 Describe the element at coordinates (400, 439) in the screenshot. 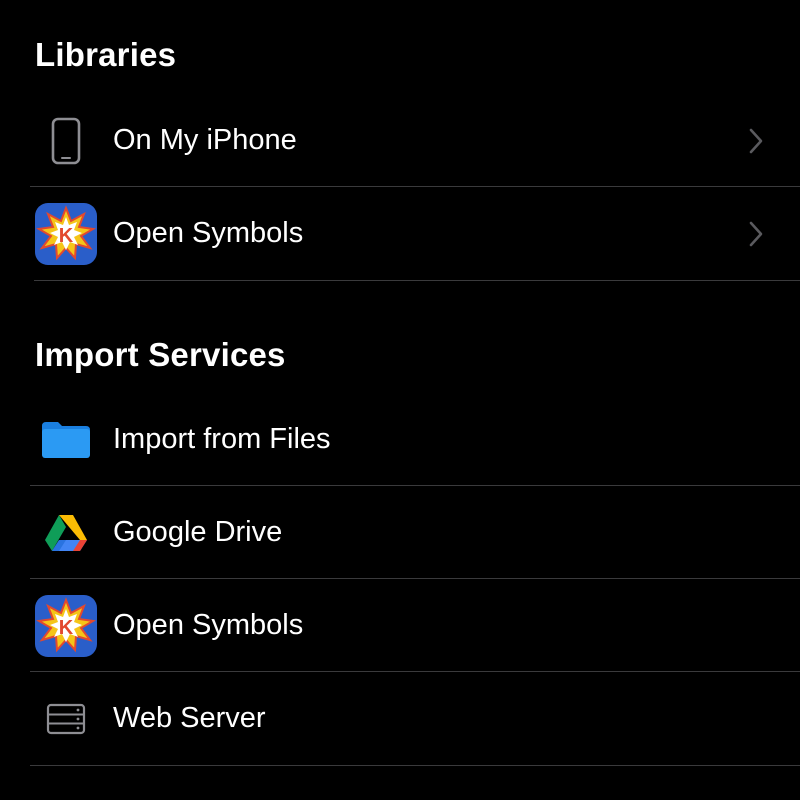

I see `import-item-files: Import from Files` at that location.